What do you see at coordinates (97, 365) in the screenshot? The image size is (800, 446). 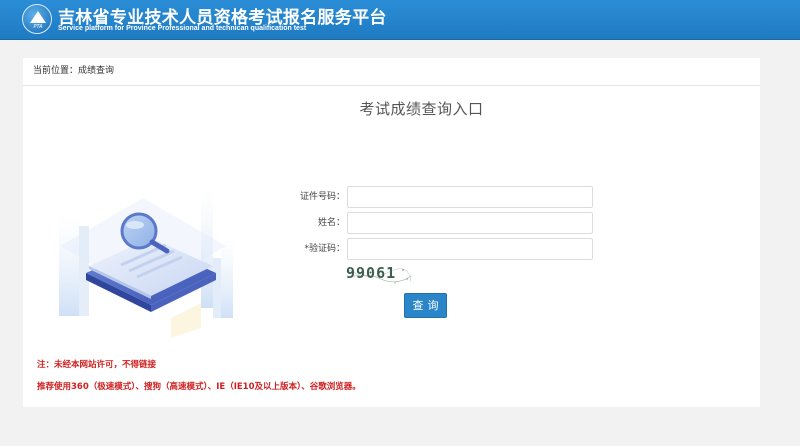 I see `link-notice: 注：未经本网站许可，不得链接` at bounding box center [97, 365].